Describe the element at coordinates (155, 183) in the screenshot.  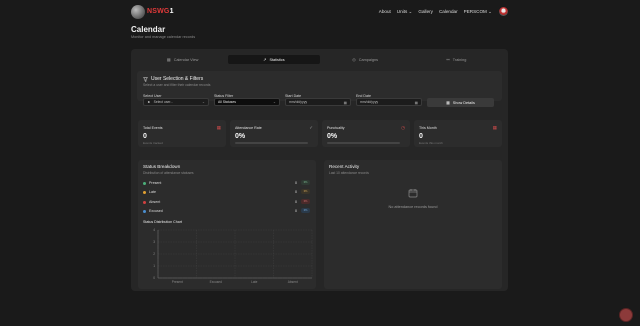
I see `status-name: Present` at that location.